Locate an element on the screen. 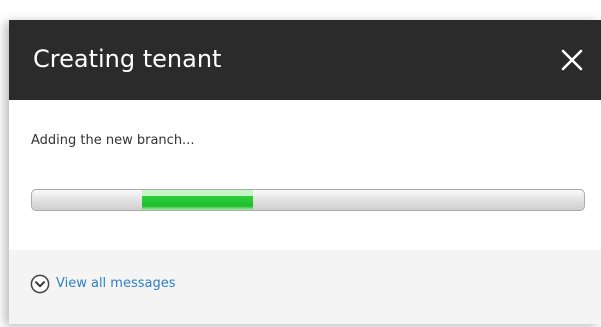 The height and width of the screenshot is (327, 601). chevron-down-circle-icon is located at coordinates (40, 284).